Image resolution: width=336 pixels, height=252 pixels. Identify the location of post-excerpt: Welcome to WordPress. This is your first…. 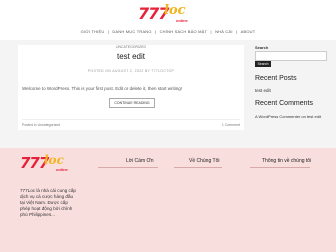
(102, 88).